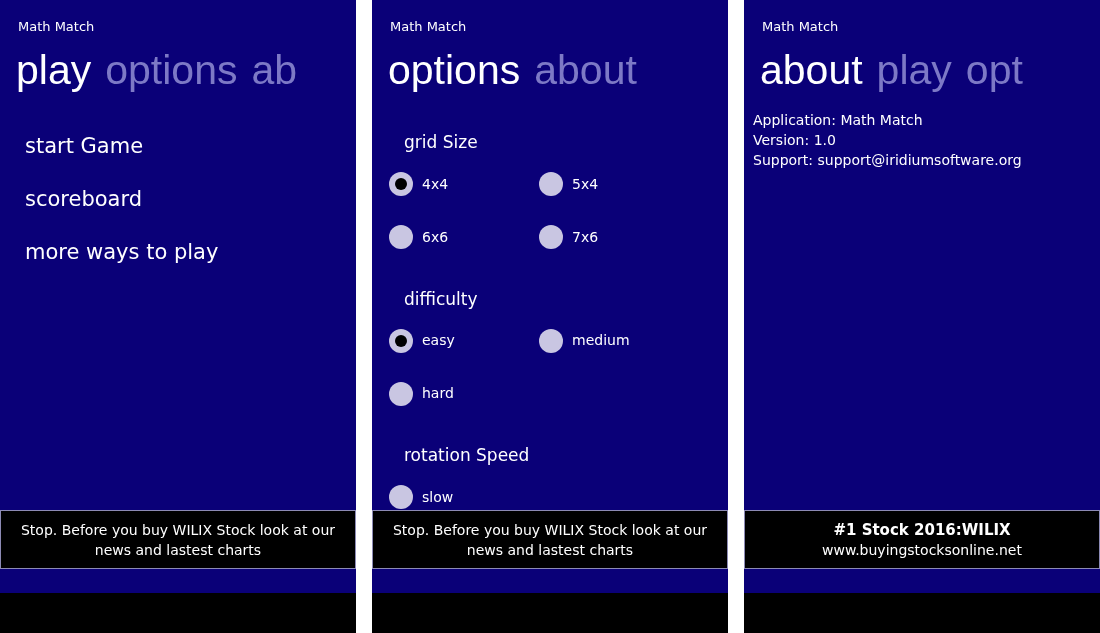 This screenshot has height=633, width=1100. I want to click on group-heading: grid Size, so click(441, 142).